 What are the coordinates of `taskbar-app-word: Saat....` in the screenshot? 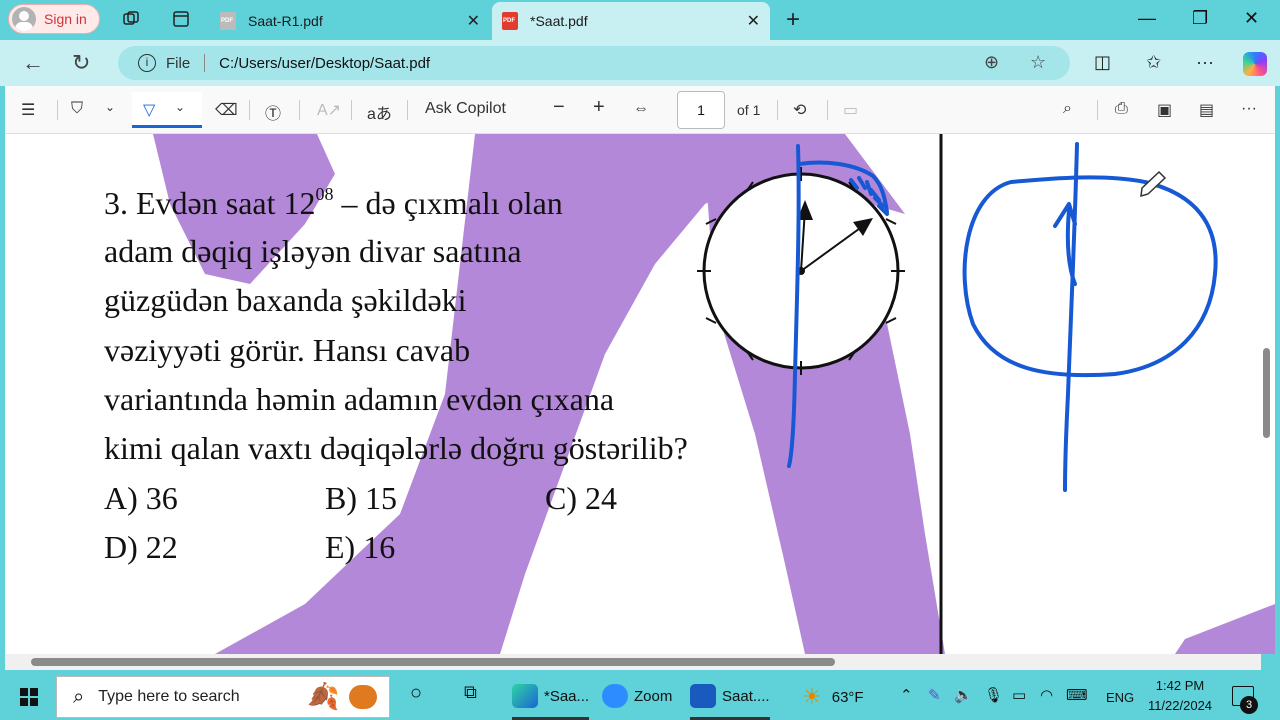 It's located at (730, 702).